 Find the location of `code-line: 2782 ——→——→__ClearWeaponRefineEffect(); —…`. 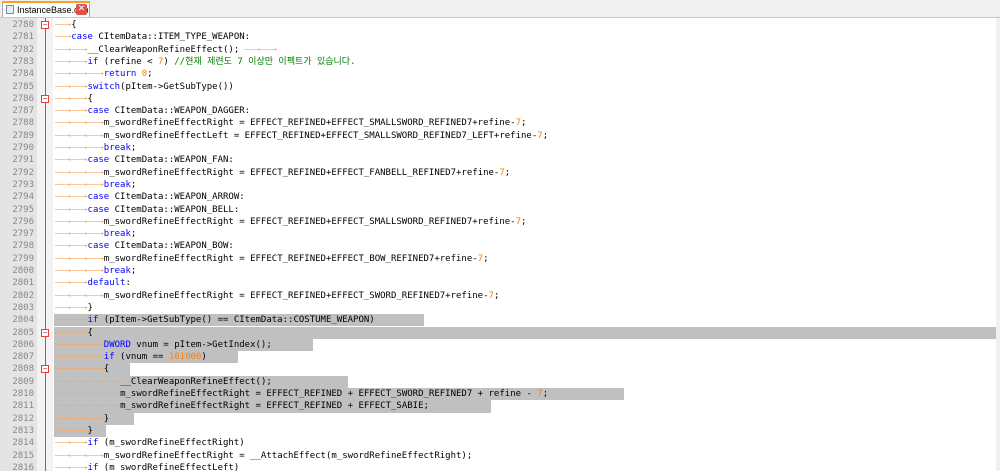

code-line: 2782 ——→——→__ClearWeaponRefineEffect(); —… is located at coordinates (500, 50).